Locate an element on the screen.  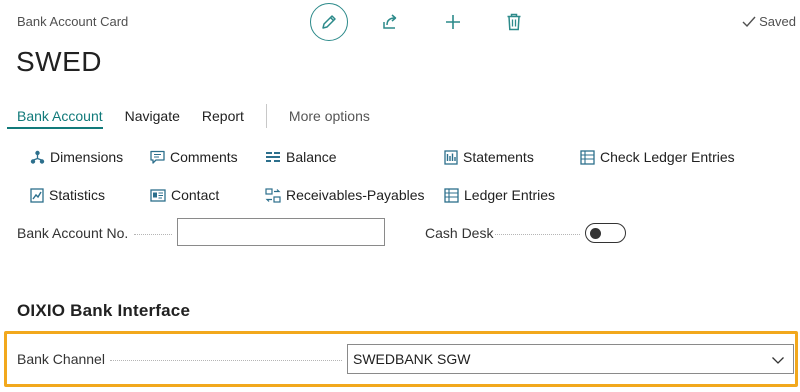
share-icon is located at coordinates (390, 21).